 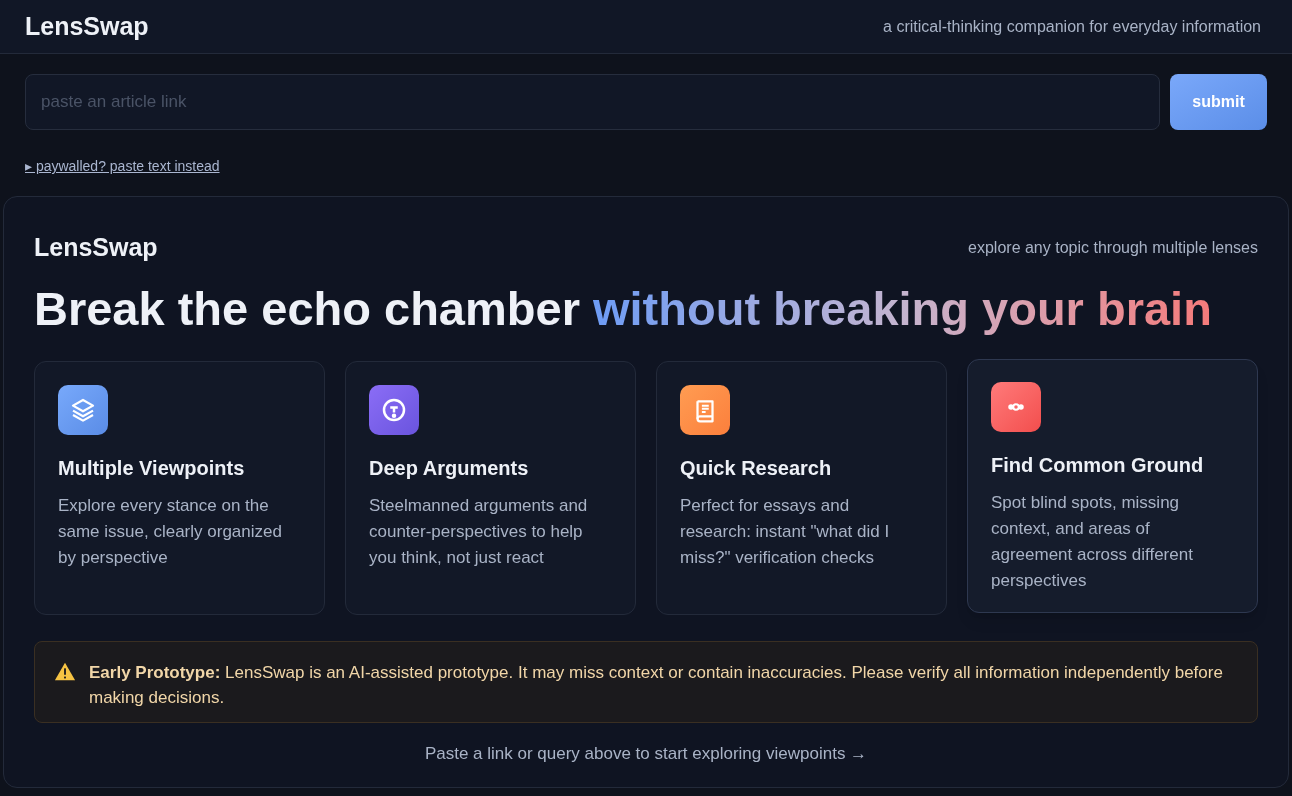 What do you see at coordinates (1016, 406) in the screenshot?
I see `rings-icon` at bounding box center [1016, 406].